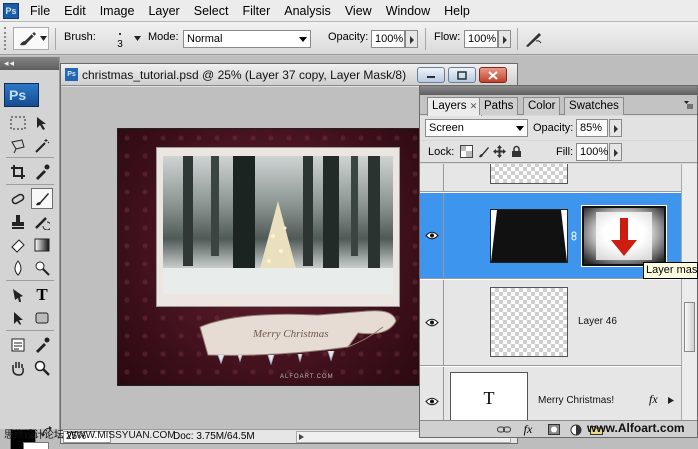 This screenshot has width=698, height=449. What do you see at coordinates (42, 122) in the screenshot?
I see `move-tool` at bounding box center [42, 122].